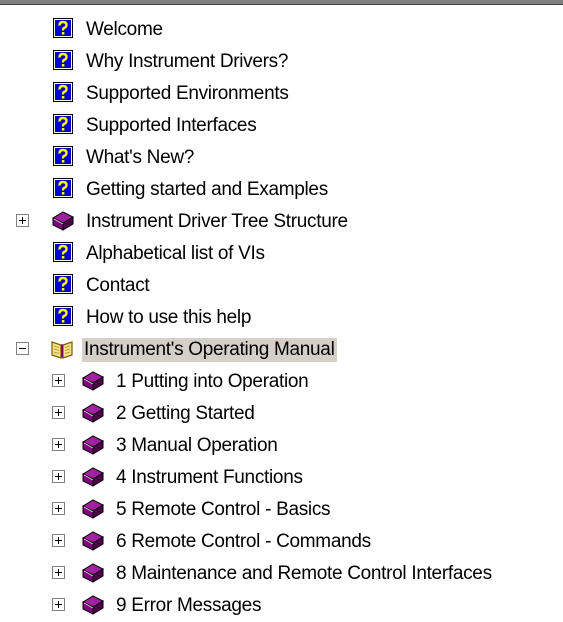 The image size is (563, 622). I want to click on tree-item-instrument-driver-tree-structure: Instrument Driver Tree Structure, so click(281, 222).